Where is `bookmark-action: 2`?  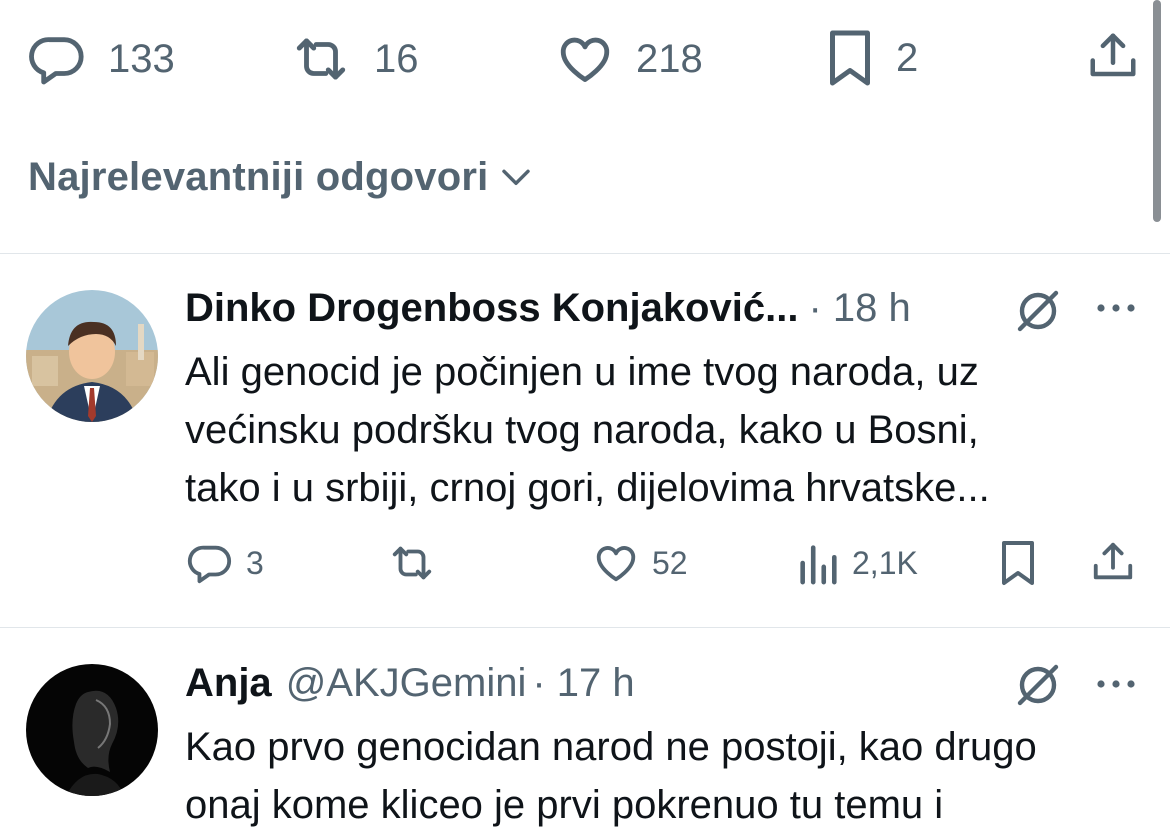
bookmark-action: 2 is located at coordinates (871, 58).